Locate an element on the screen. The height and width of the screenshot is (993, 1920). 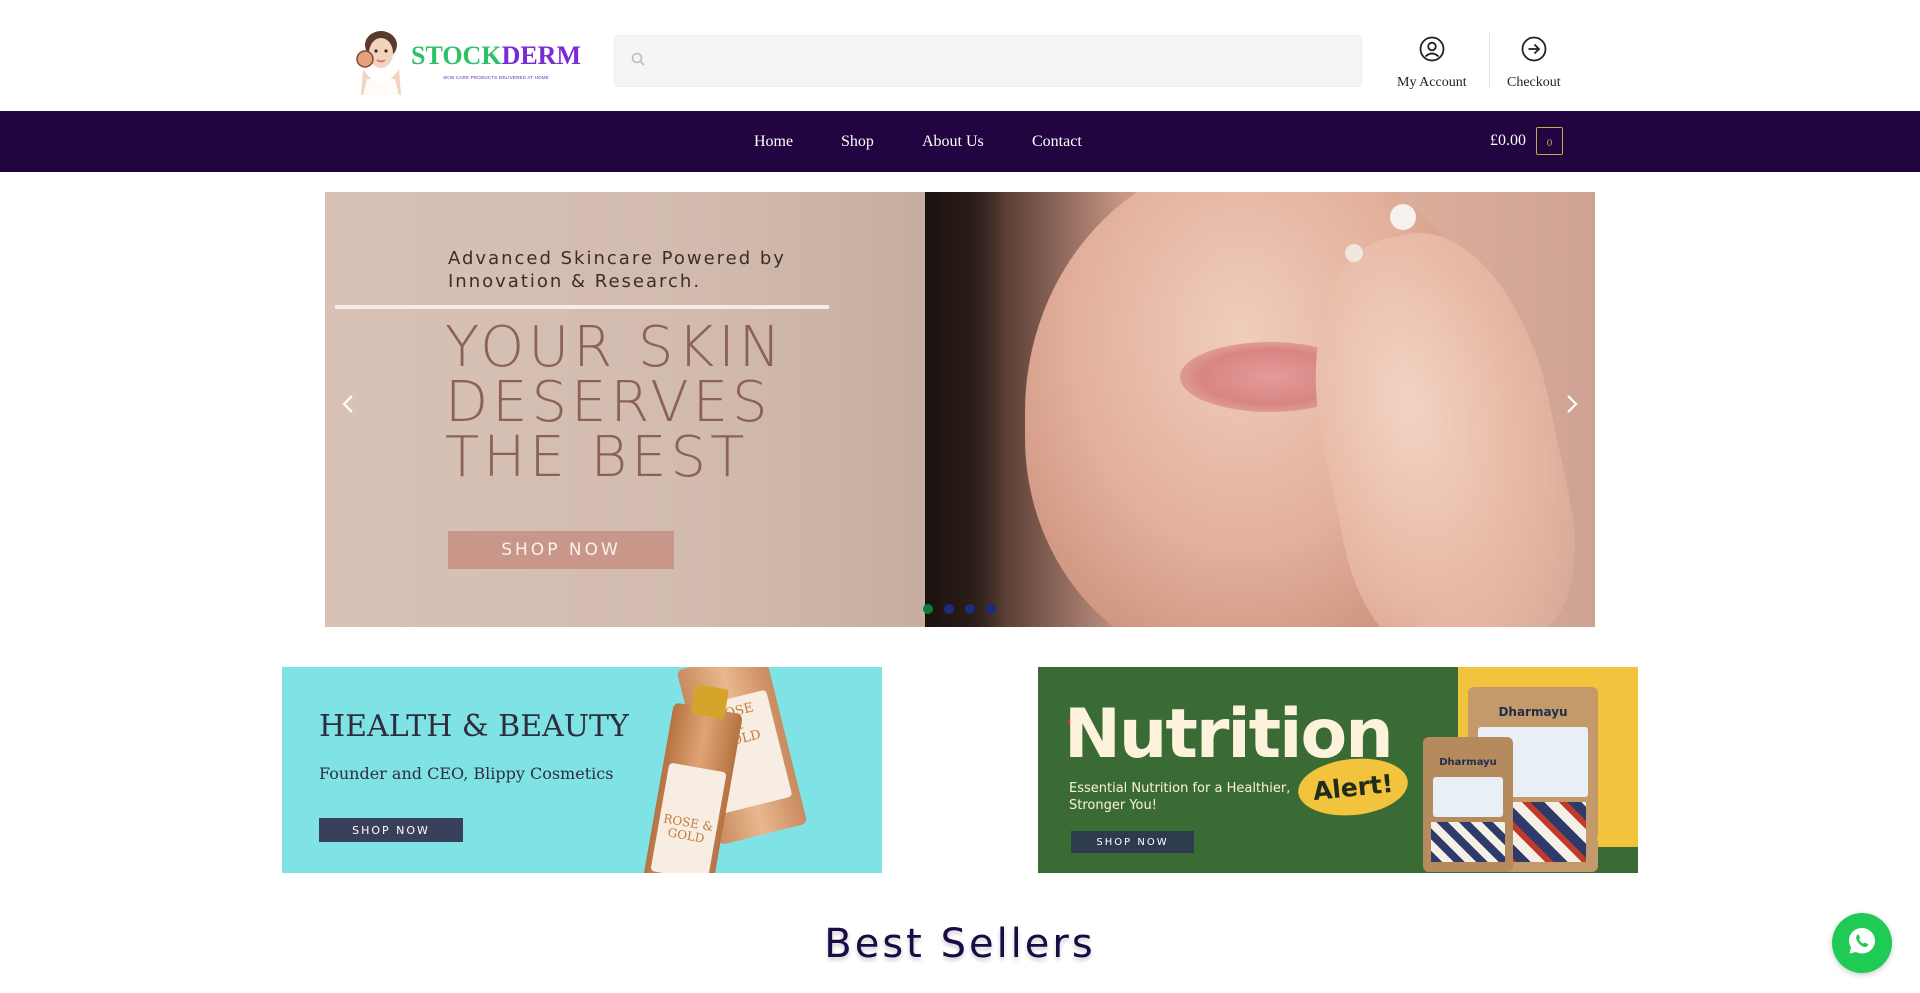
my-account-link: My Account is located at coordinates (1432, 63).